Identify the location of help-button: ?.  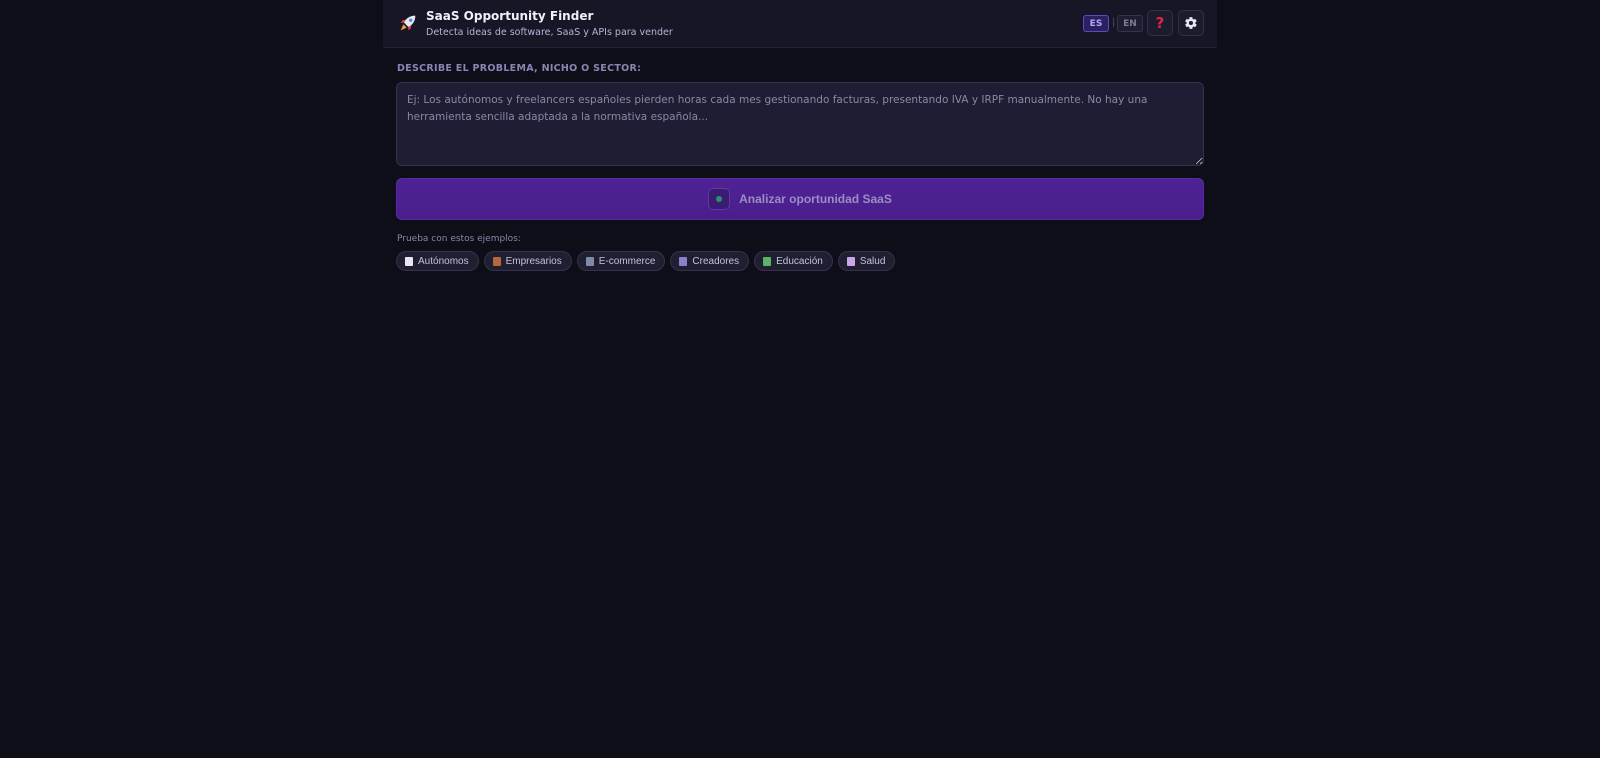
(1160, 23).